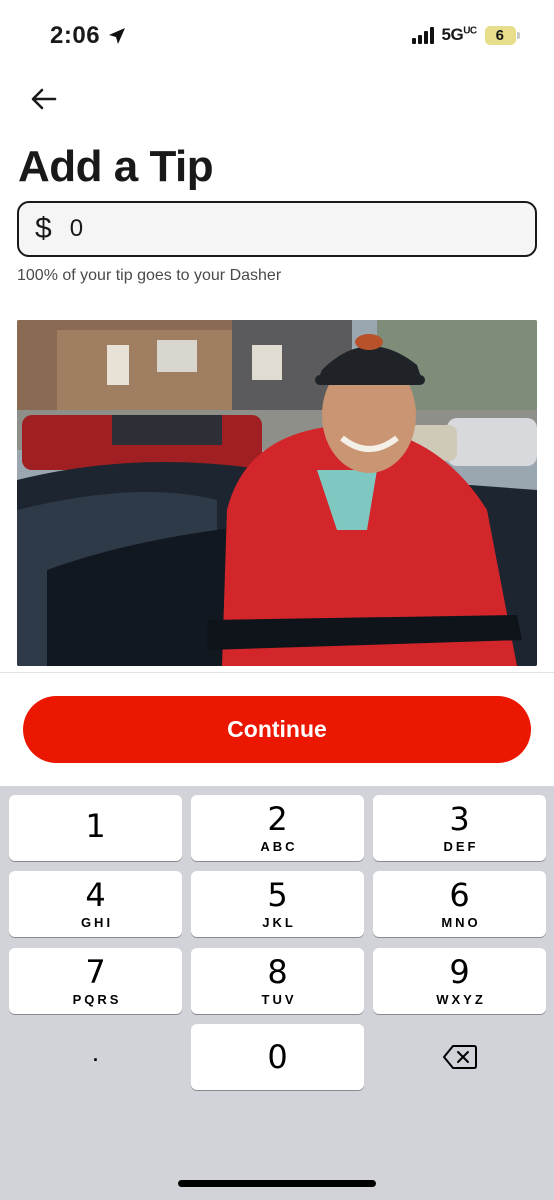  I want to click on back-button, so click(44, 99).